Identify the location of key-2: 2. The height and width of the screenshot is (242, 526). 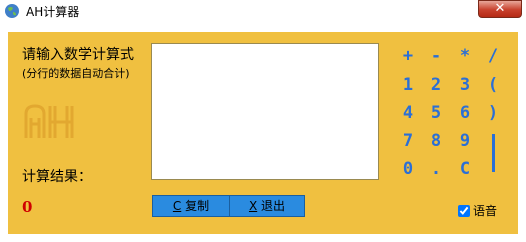
(436, 85).